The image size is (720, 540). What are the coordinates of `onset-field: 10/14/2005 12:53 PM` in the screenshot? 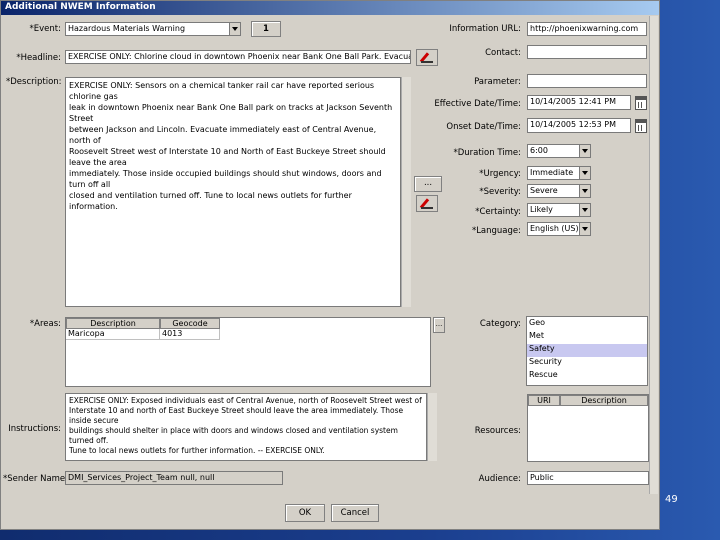 It's located at (579, 125).